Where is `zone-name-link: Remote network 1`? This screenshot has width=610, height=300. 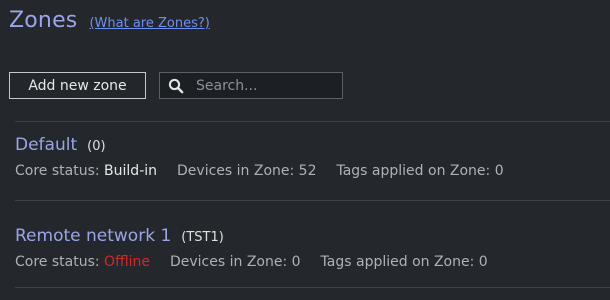
zone-name-link: Remote network 1 is located at coordinates (93, 236).